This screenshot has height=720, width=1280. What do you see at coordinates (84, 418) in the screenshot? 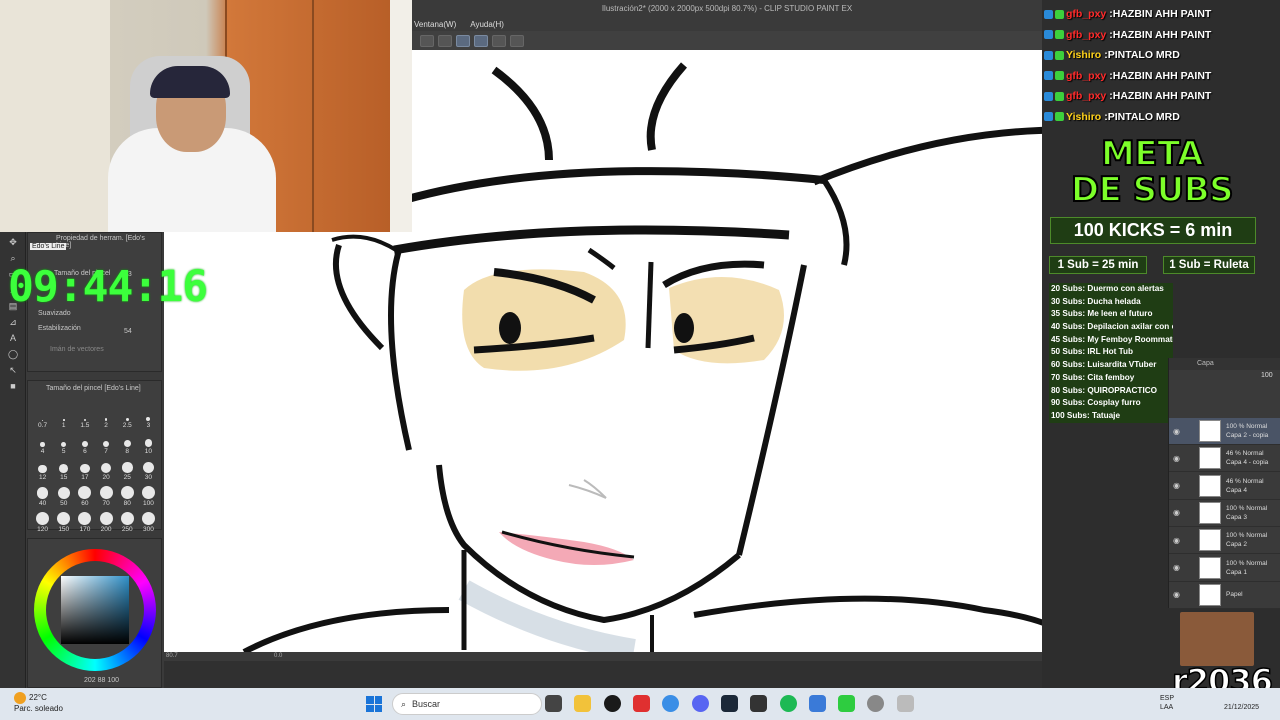
I see `brush-size-option: 1.5` at bounding box center [84, 418].